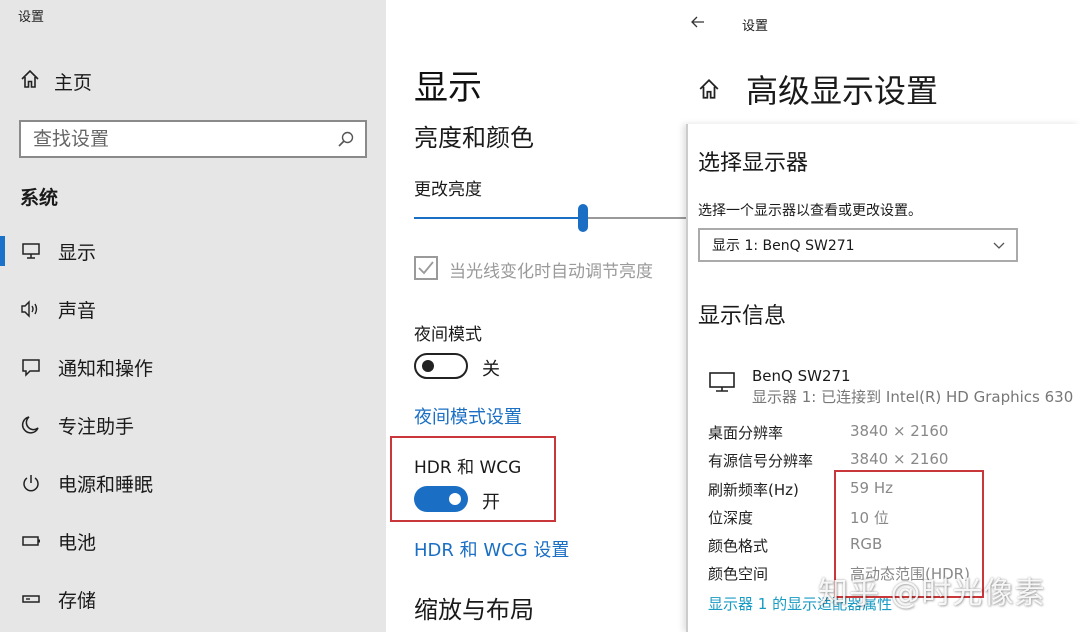 The width and height of the screenshot is (1080, 632). I want to click on sidebar-item-battery: 电池, so click(58, 541).